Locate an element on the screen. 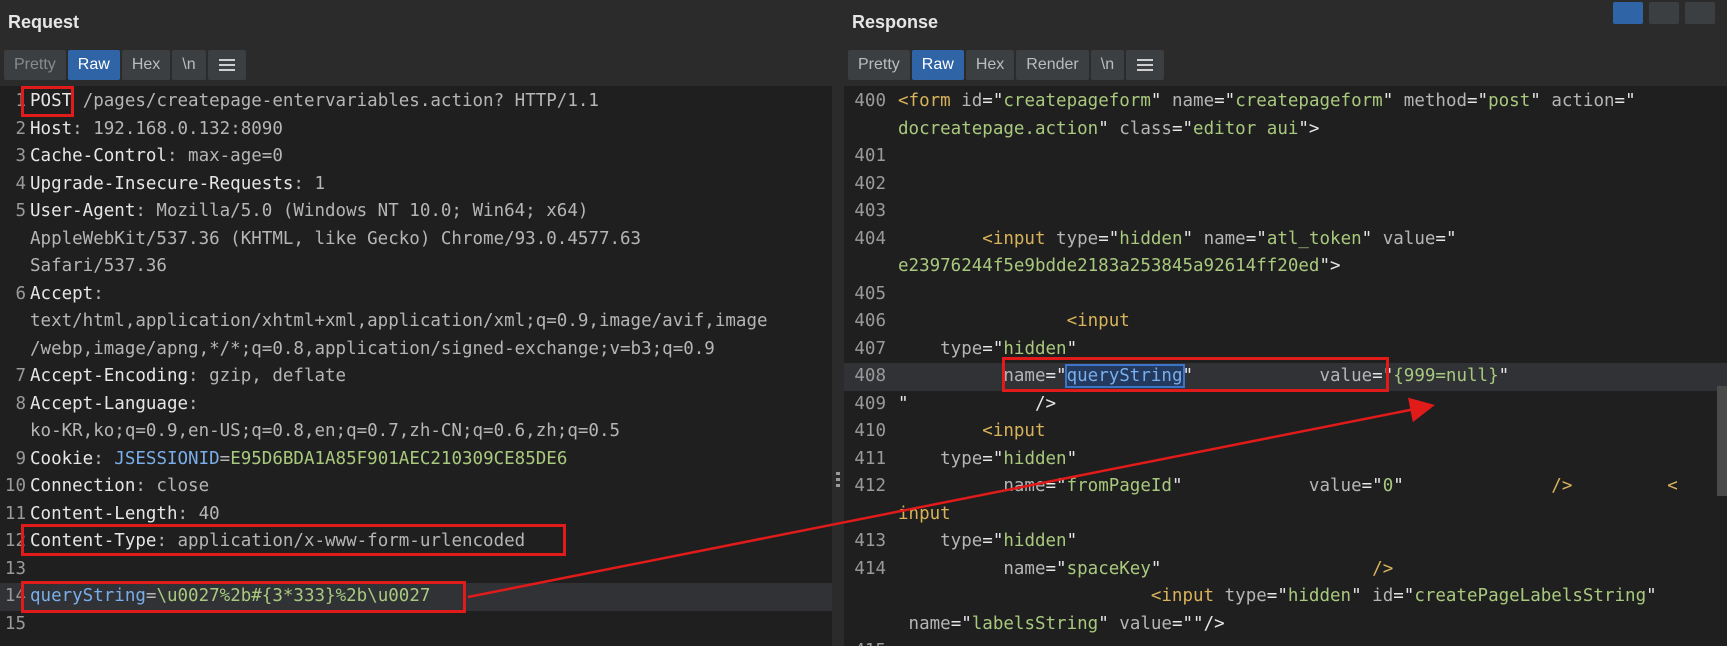  request-toolbar: Pretty Raw Hex \n is located at coordinates (125, 65).